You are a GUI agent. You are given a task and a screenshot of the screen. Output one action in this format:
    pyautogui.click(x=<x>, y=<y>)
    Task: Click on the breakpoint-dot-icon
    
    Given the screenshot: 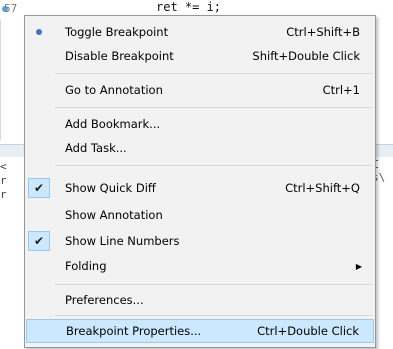 What is the action you would take?
    pyautogui.click(x=39, y=32)
    